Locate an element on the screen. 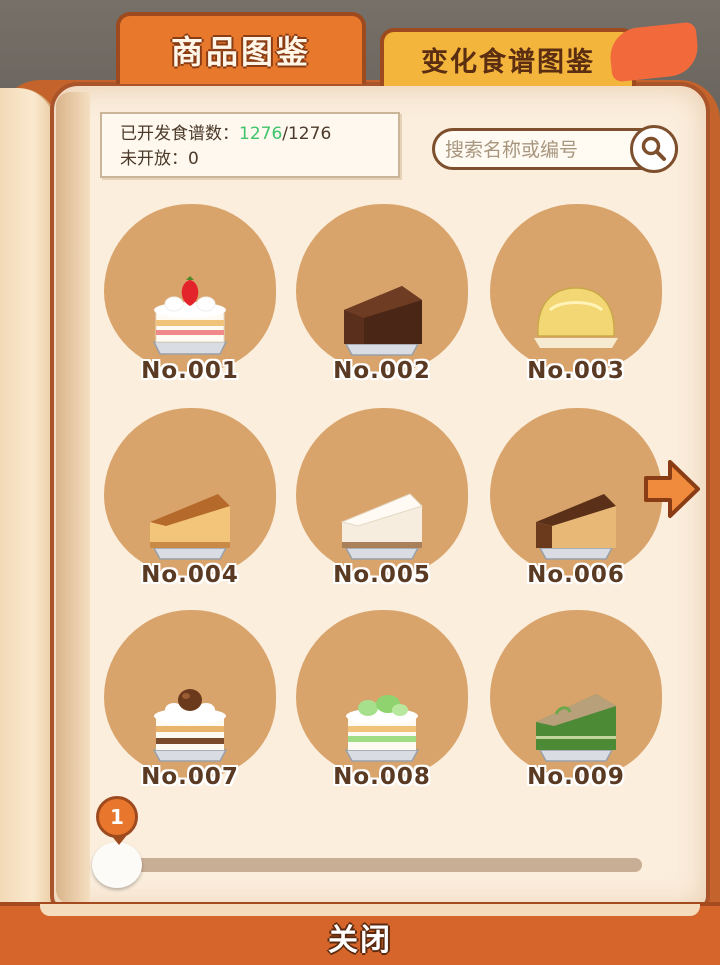  chestnut-shortcake-icon is located at coordinates (190, 725).